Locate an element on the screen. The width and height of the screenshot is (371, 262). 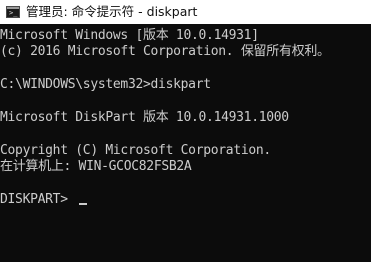
text-cursor is located at coordinates (83, 204).